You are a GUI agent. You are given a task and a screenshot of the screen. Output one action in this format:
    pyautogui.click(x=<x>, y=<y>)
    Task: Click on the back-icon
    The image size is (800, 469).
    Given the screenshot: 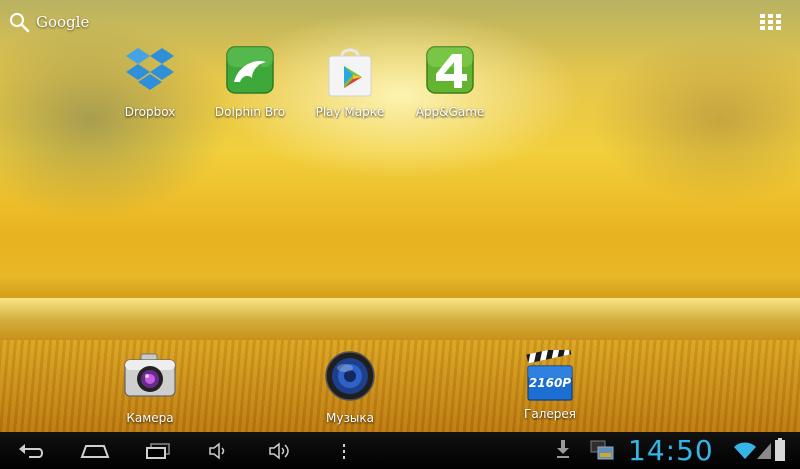 What is the action you would take?
    pyautogui.click(x=31, y=450)
    